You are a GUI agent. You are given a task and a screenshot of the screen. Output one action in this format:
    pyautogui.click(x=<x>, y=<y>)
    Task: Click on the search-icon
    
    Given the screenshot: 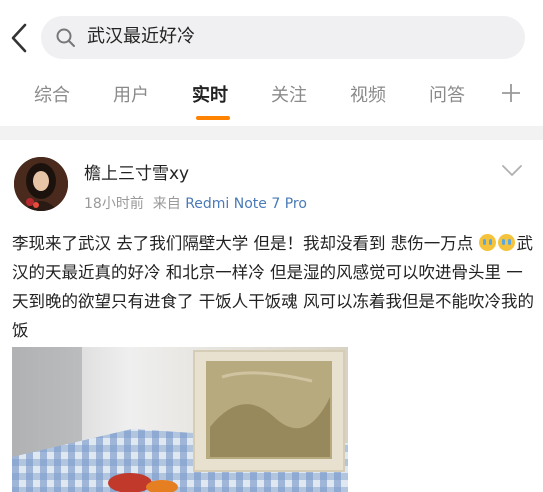 What is the action you would take?
    pyautogui.click(x=65, y=37)
    